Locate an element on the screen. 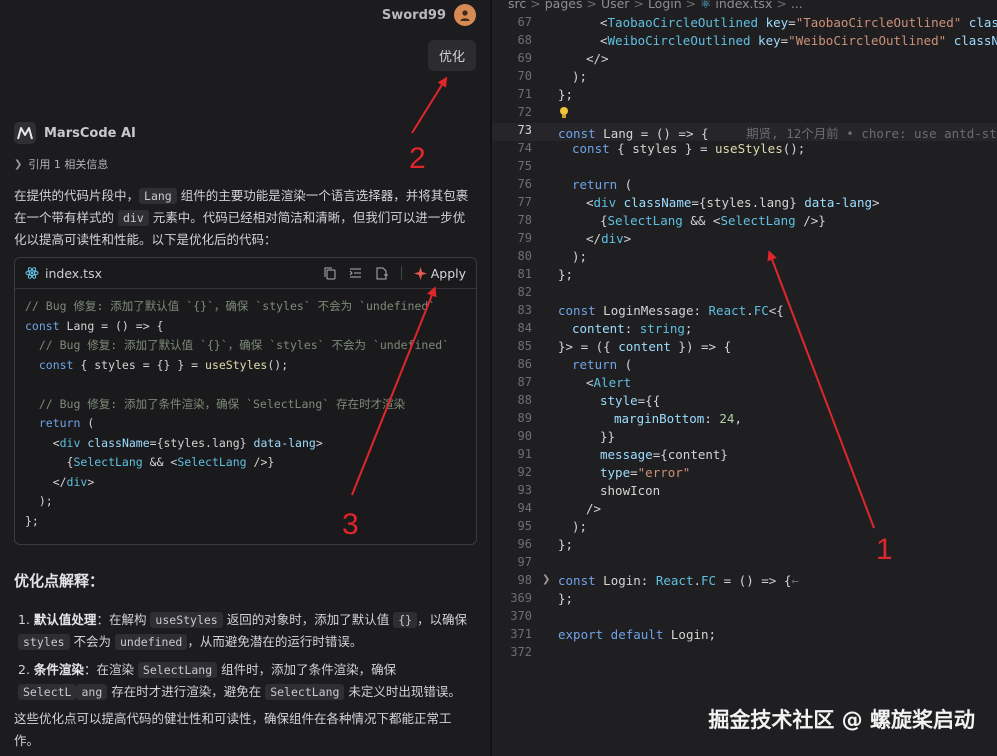 This screenshot has height=756, width=997. line-number: 78 is located at coordinates (524, 220).